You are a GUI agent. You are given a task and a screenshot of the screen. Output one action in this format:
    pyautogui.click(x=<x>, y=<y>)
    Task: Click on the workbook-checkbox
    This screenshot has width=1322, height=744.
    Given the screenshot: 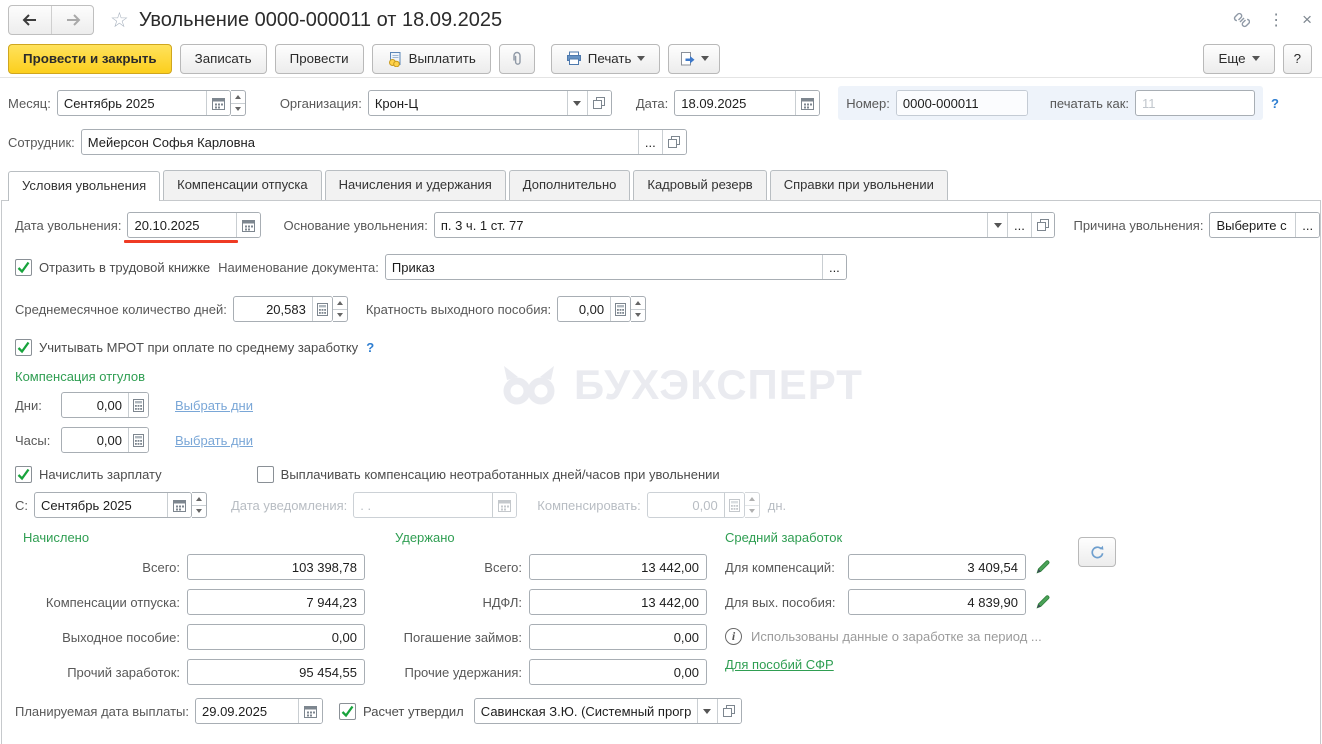 What is the action you would take?
    pyautogui.click(x=23, y=267)
    